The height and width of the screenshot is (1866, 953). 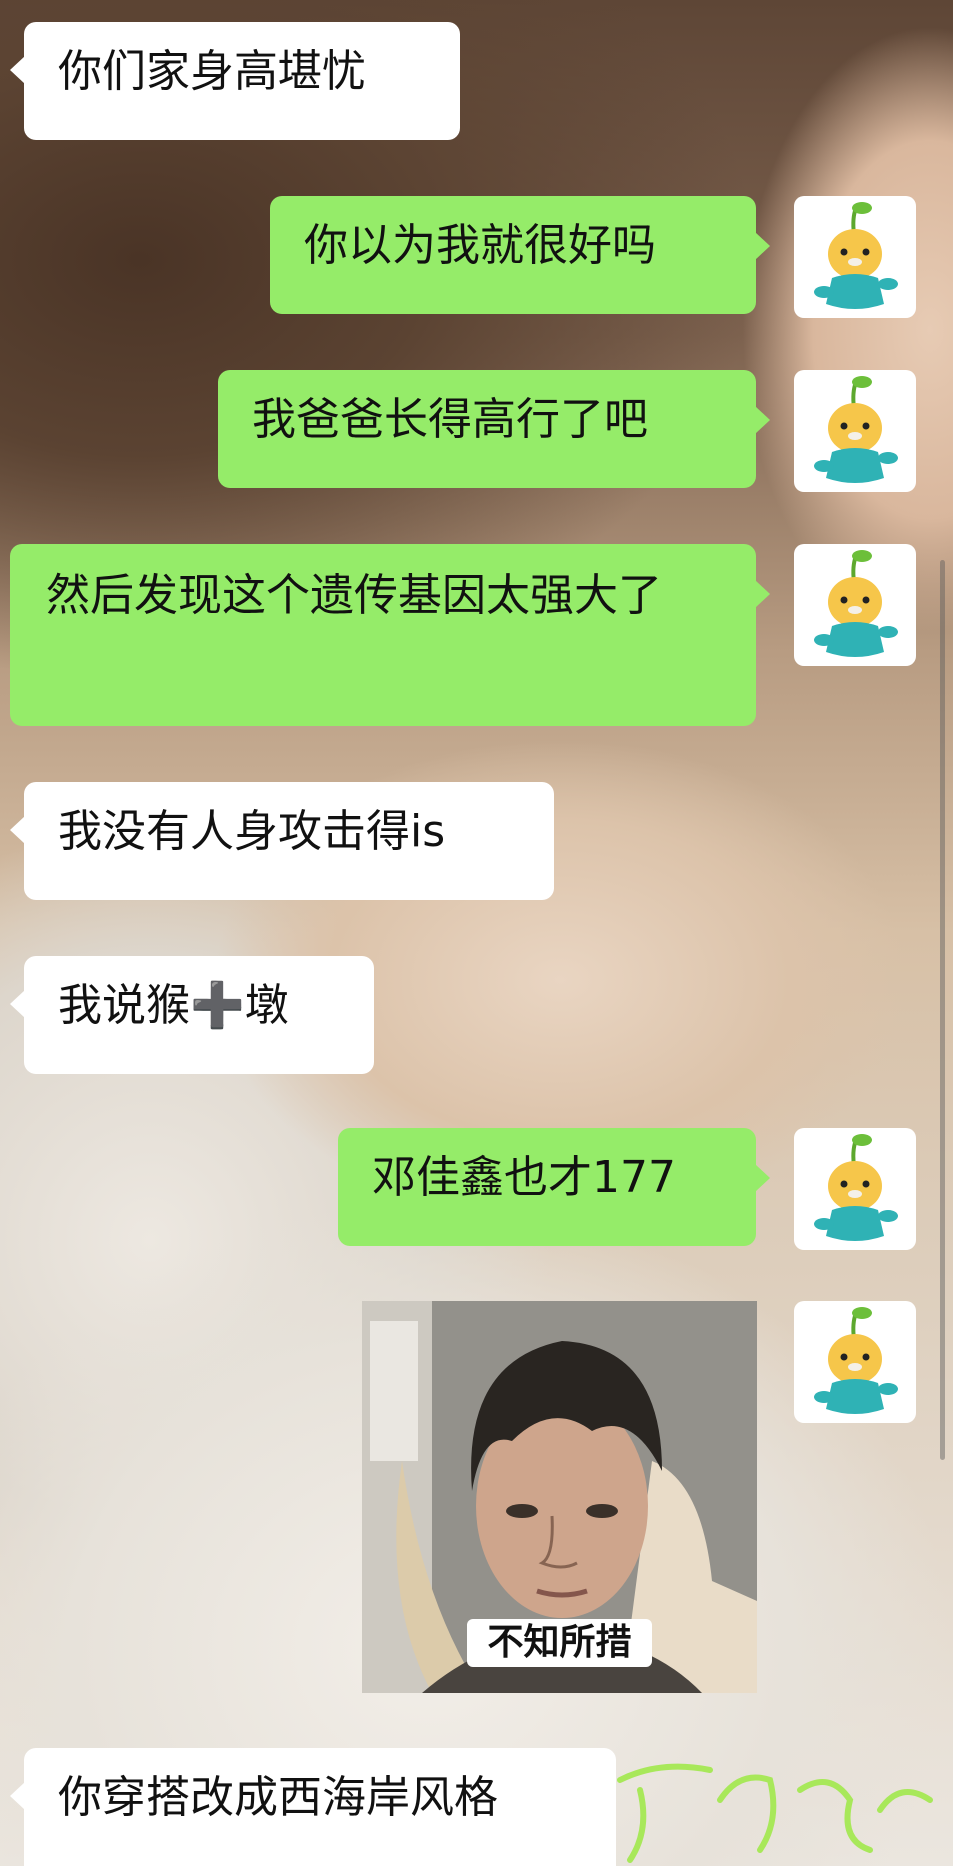 I want to click on message-text: 你以为我就很好吗, so click(x=480, y=245).